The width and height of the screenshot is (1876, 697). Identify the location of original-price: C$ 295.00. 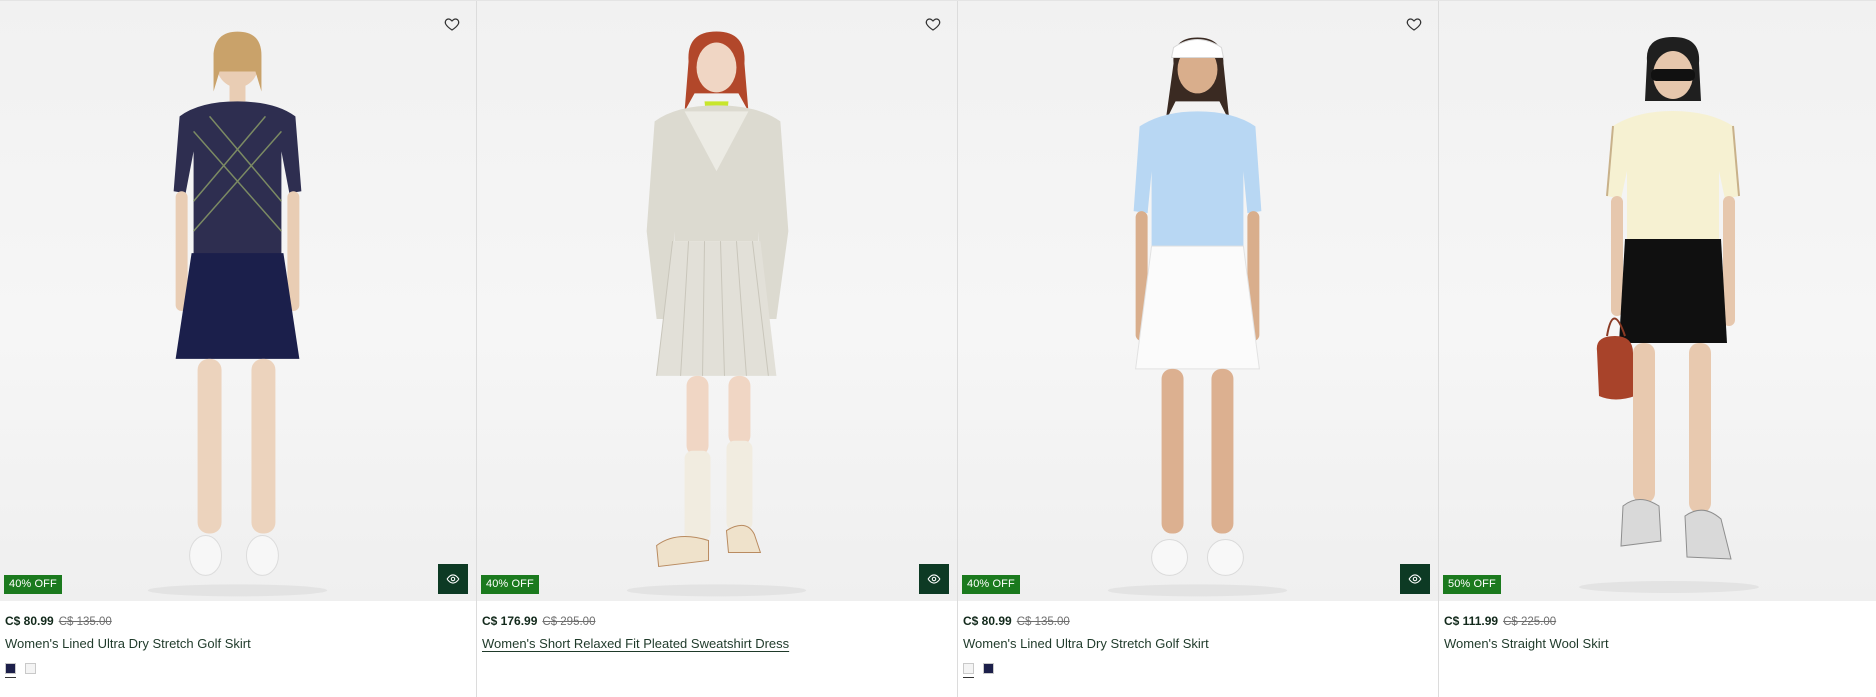
(569, 622).